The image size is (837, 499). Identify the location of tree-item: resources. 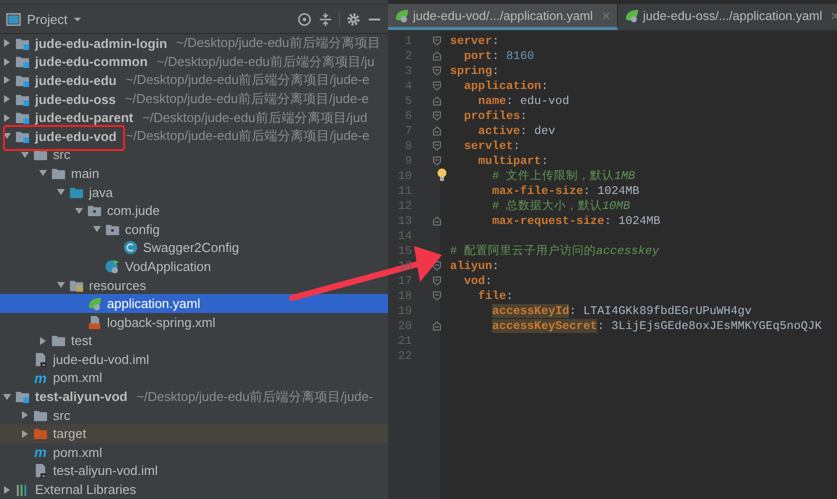
(117, 285).